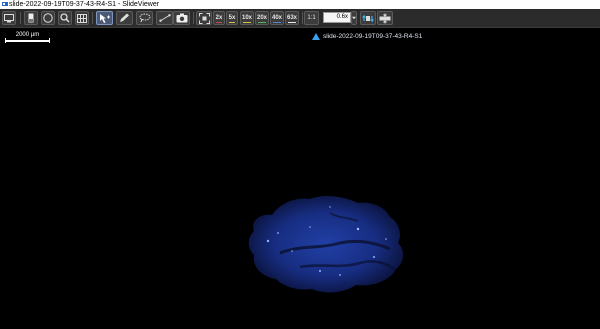  I want to click on sync-arrows-icon, so click(368, 18).